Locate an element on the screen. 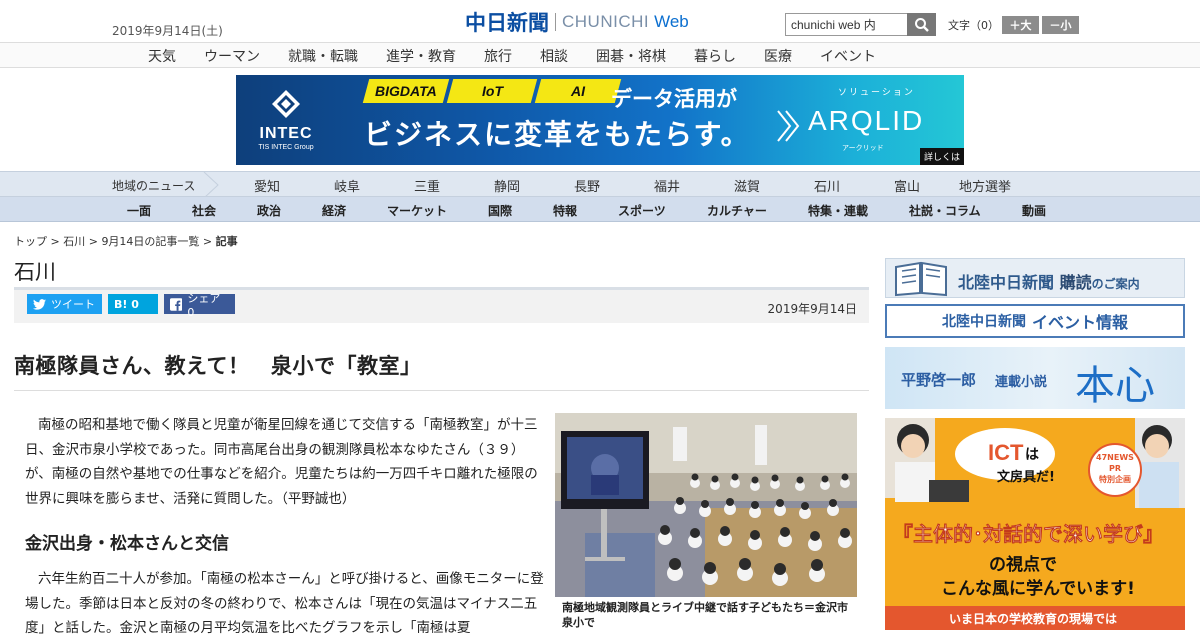 The image size is (1200, 641). banner-headline-2: ビジネスに変革をもたらす。 is located at coordinates (557, 134).